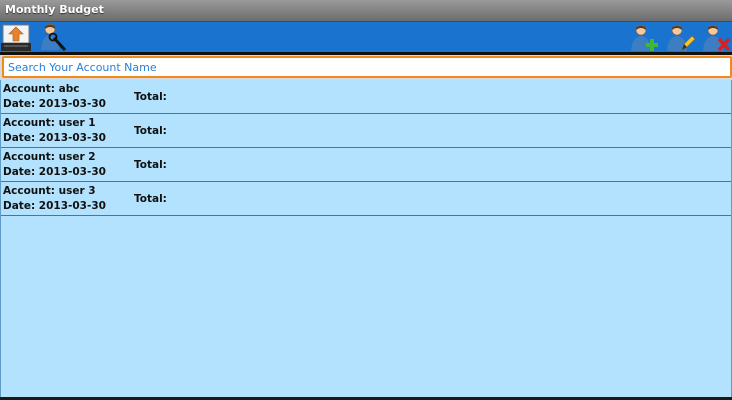 The height and width of the screenshot is (400, 732). I want to click on upload-button, so click(16, 37).